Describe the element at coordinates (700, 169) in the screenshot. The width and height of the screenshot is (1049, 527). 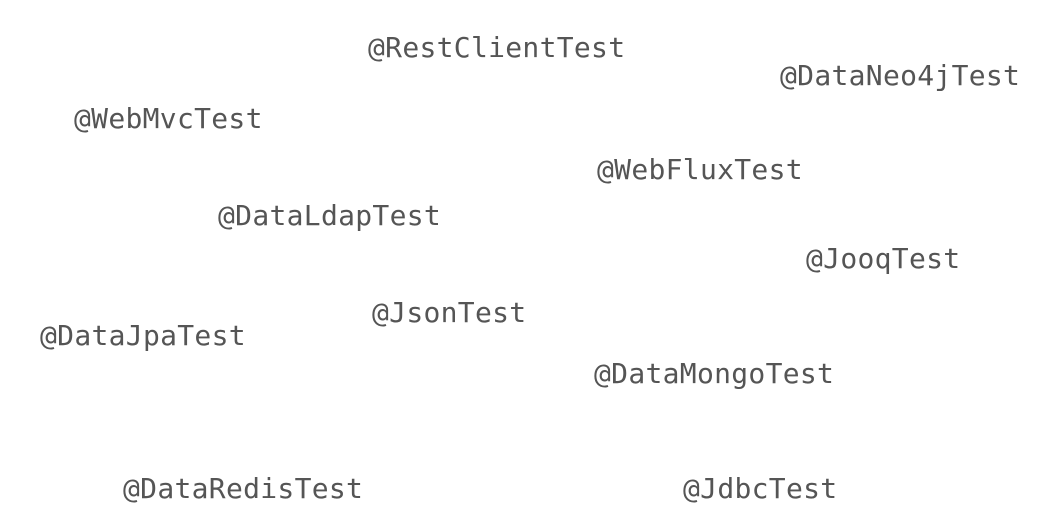
I see `web-flux-test-label: @WebFluxTest` at that location.